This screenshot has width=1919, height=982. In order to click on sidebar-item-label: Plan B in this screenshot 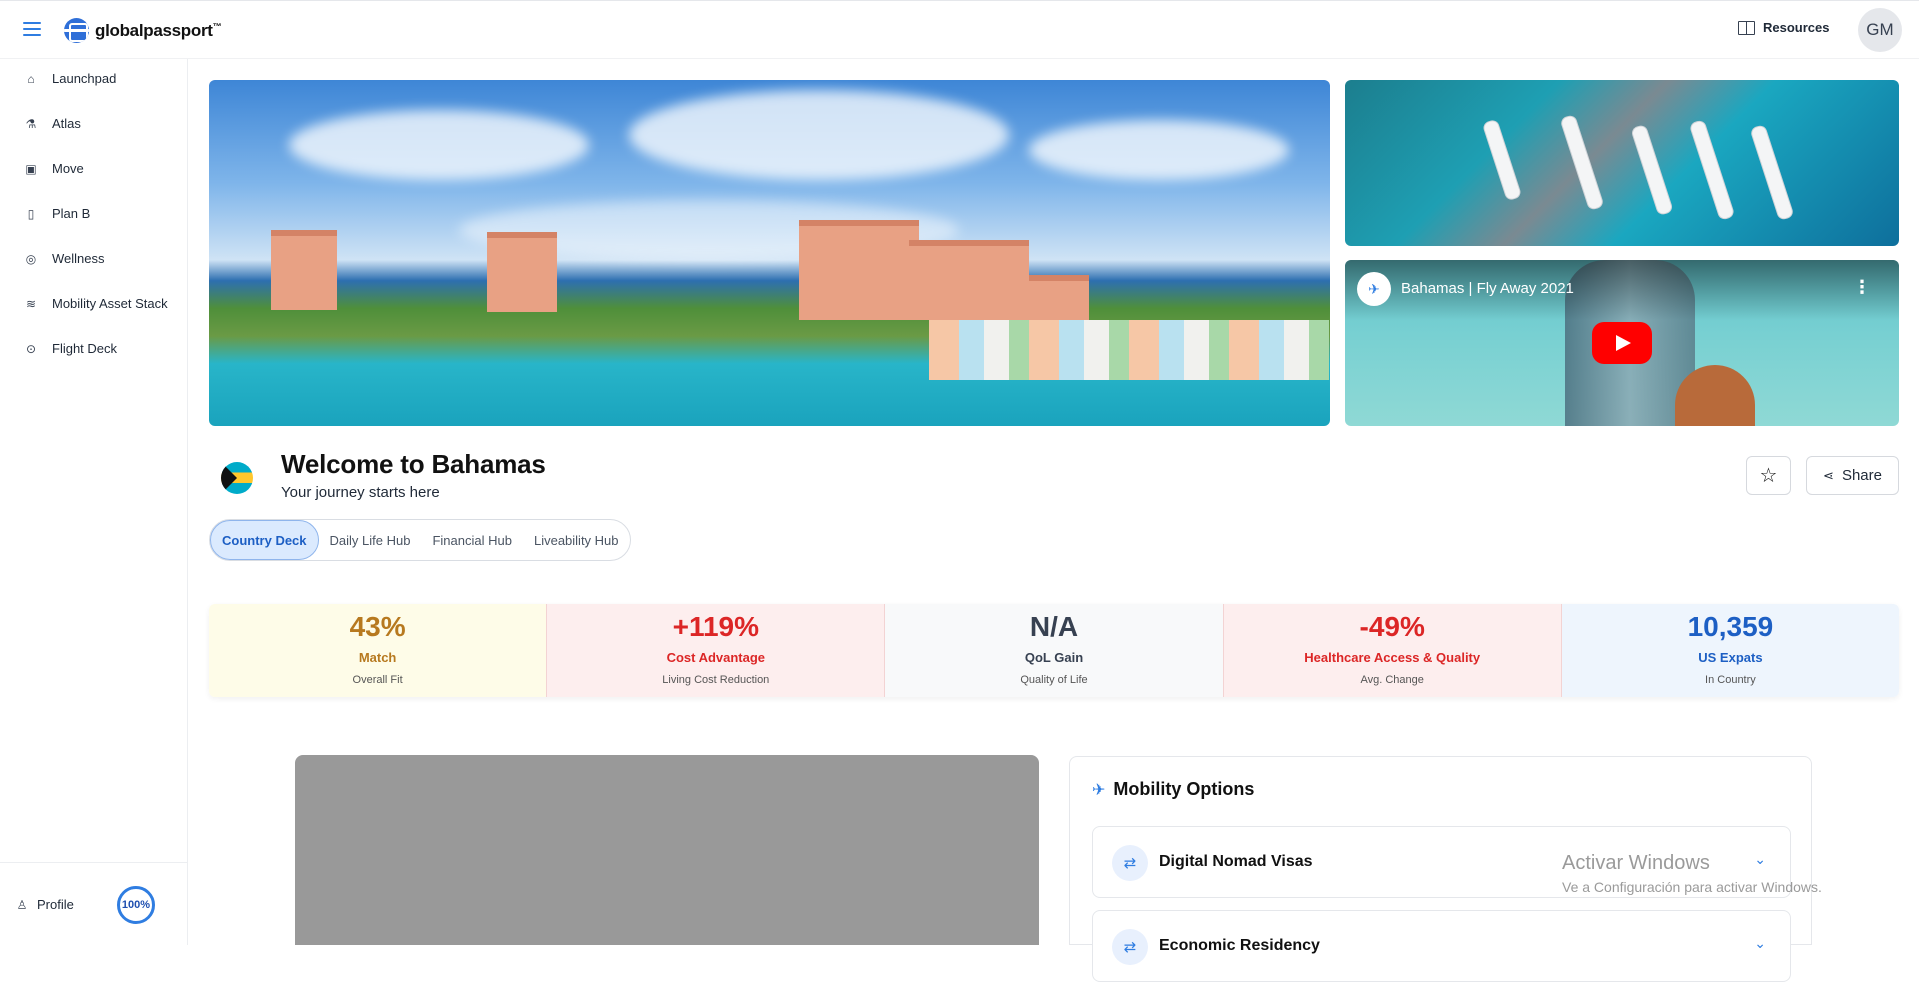, I will do `click(71, 213)`.